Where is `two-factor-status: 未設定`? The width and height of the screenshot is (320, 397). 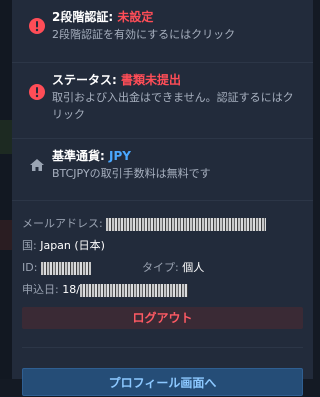
two-factor-status: 未設定 is located at coordinates (135, 17).